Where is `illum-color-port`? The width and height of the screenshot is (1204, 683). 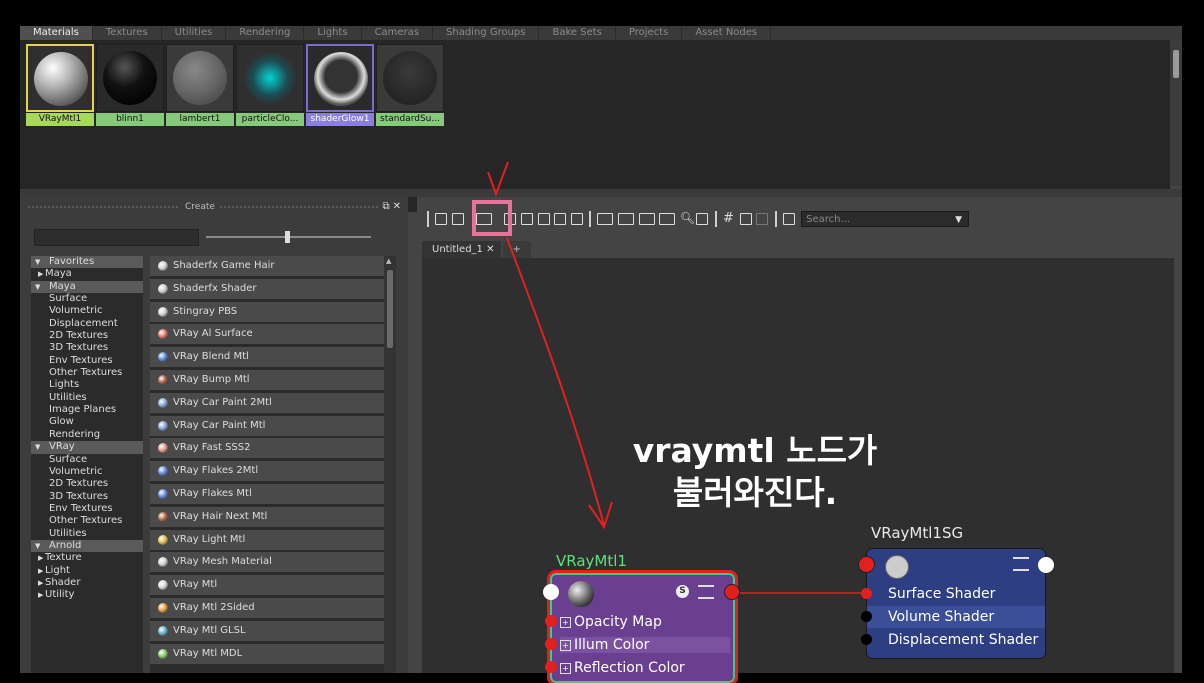 illum-color-port is located at coordinates (551, 644).